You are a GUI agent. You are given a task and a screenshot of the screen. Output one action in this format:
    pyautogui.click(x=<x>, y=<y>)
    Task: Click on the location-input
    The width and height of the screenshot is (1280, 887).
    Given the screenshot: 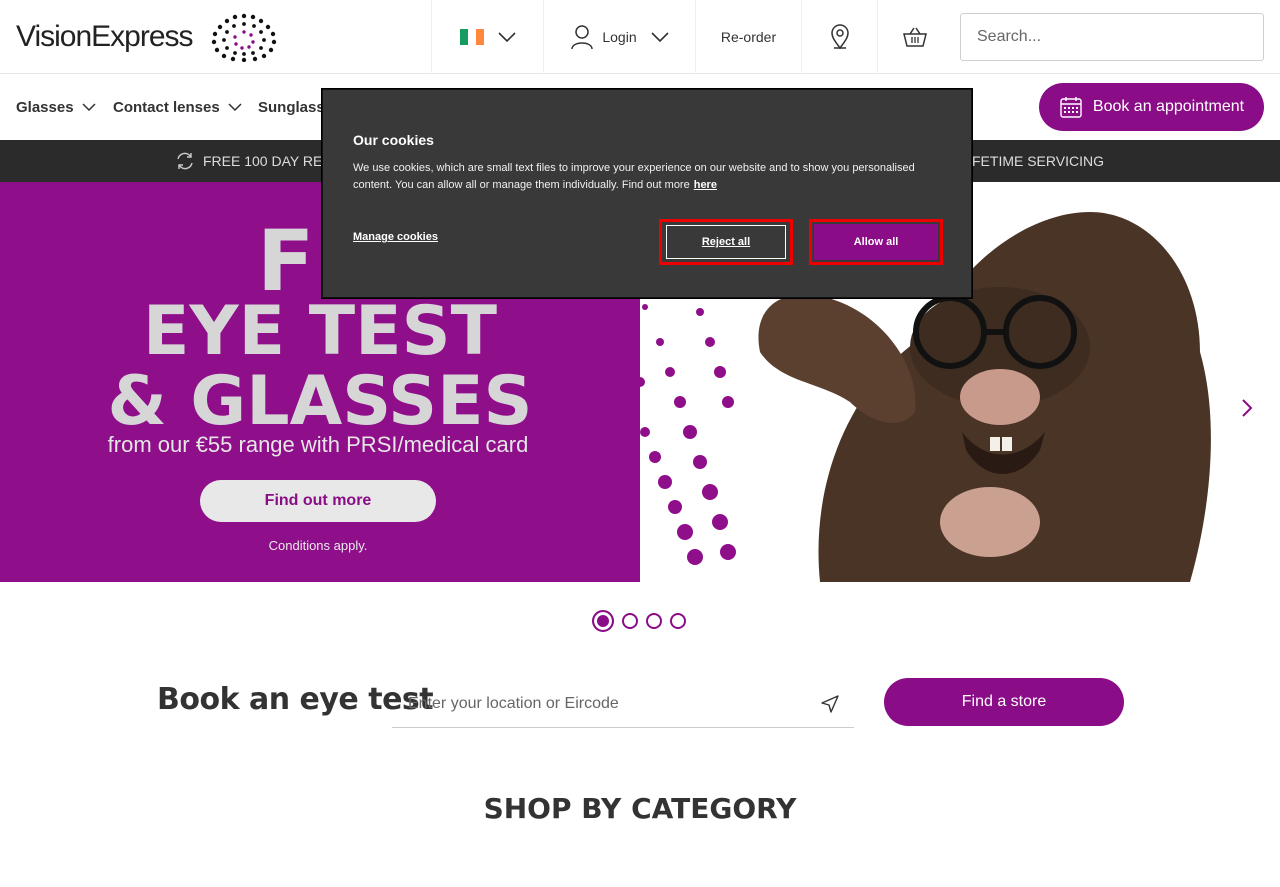 What is the action you would take?
    pyautogui.click(x=623, y=704)
    